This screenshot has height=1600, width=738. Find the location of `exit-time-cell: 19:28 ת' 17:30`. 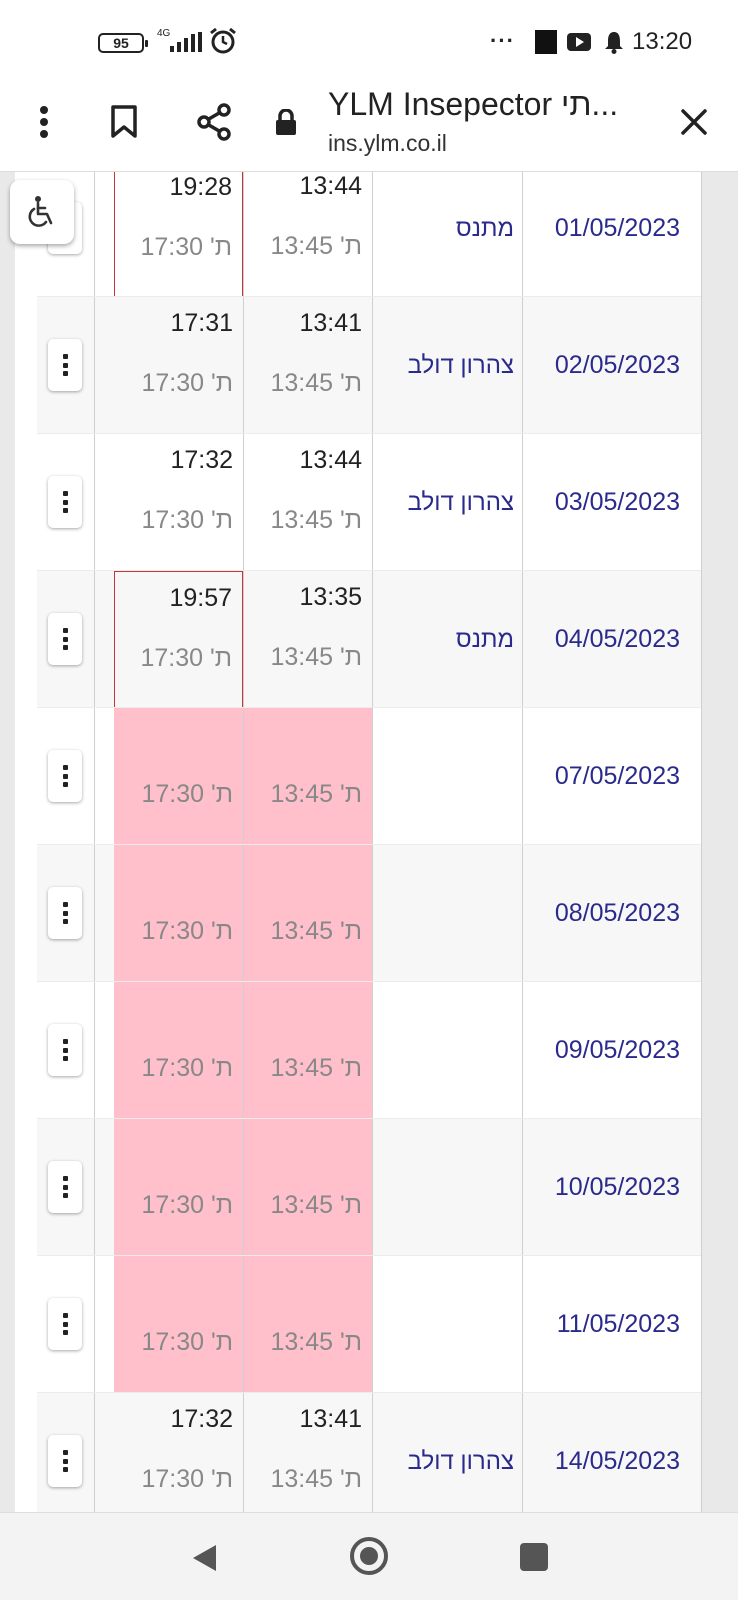

exit-time-cell: 19:28 ת' 17:30 is located at coordinates (178, 234).